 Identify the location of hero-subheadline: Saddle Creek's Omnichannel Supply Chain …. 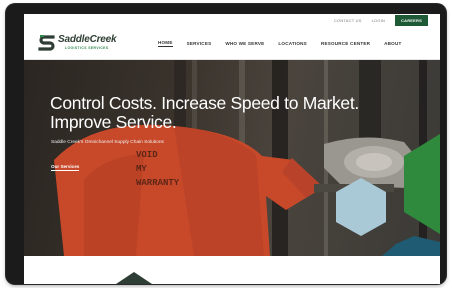
(107, 142).